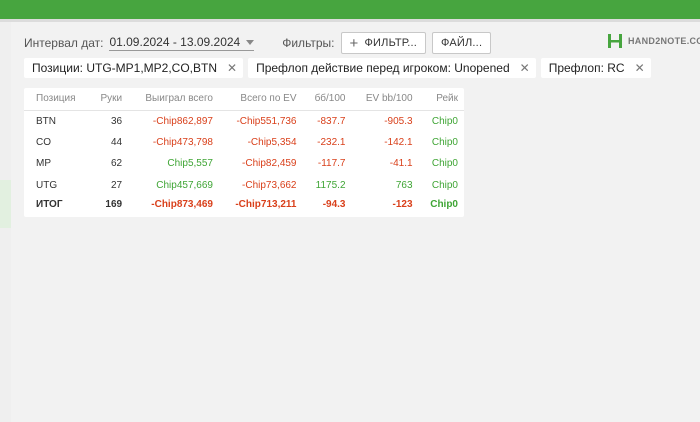 The image size is (700, 422). What do you see at coordinates (173, 99) in the screenshot?
I see `column-header-won: Выиграл всего` at bounding box center [173, 99].